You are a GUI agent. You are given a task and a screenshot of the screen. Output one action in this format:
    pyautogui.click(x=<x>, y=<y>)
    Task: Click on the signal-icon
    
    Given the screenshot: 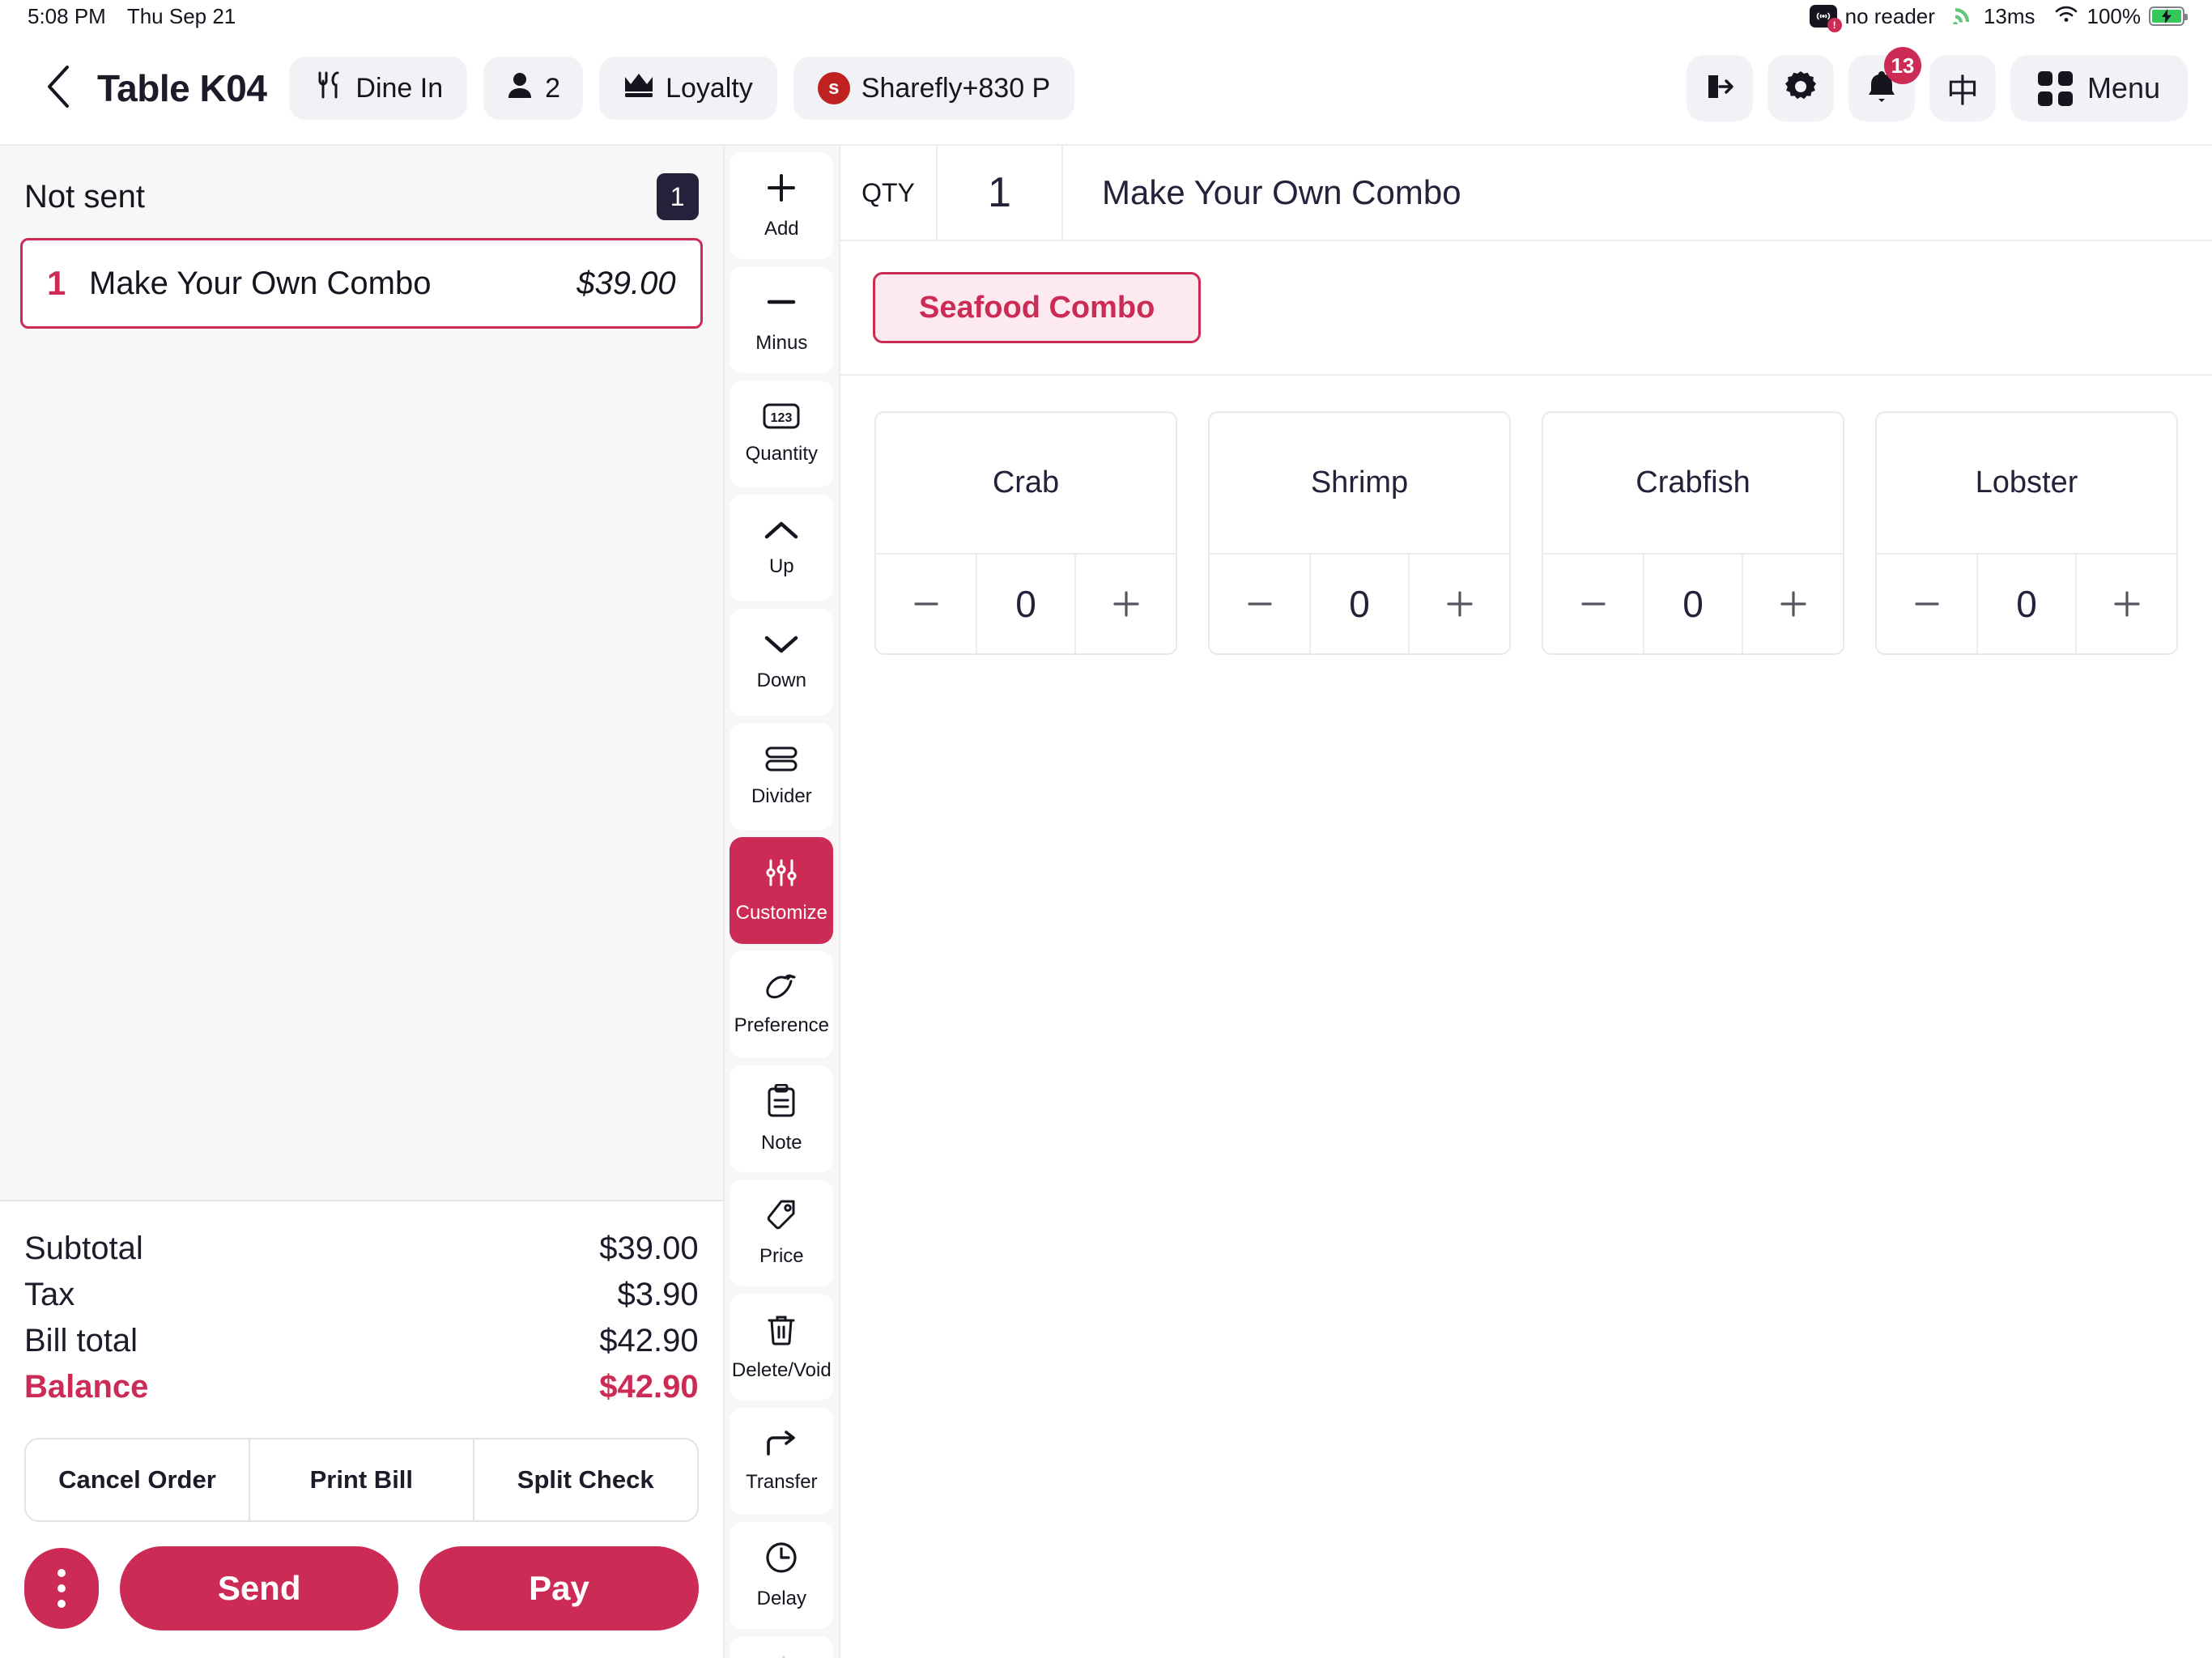 What is the action you would take?
    pyautogui.click(x=1964, y=16)
    